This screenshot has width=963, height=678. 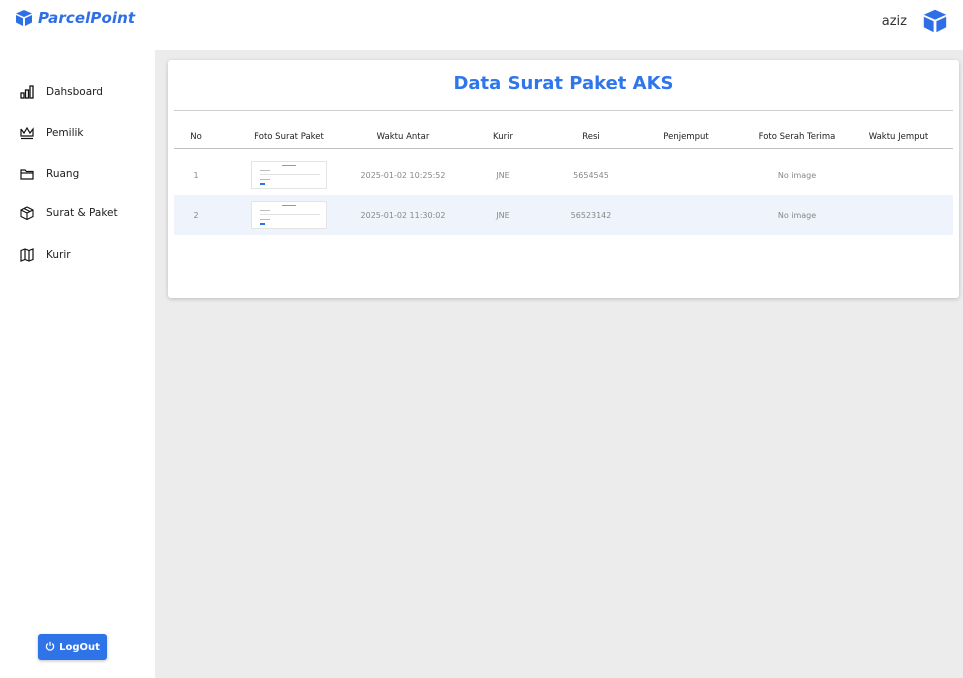 I want to click on cell-resi: 5654545, so click(x=591, y=175).